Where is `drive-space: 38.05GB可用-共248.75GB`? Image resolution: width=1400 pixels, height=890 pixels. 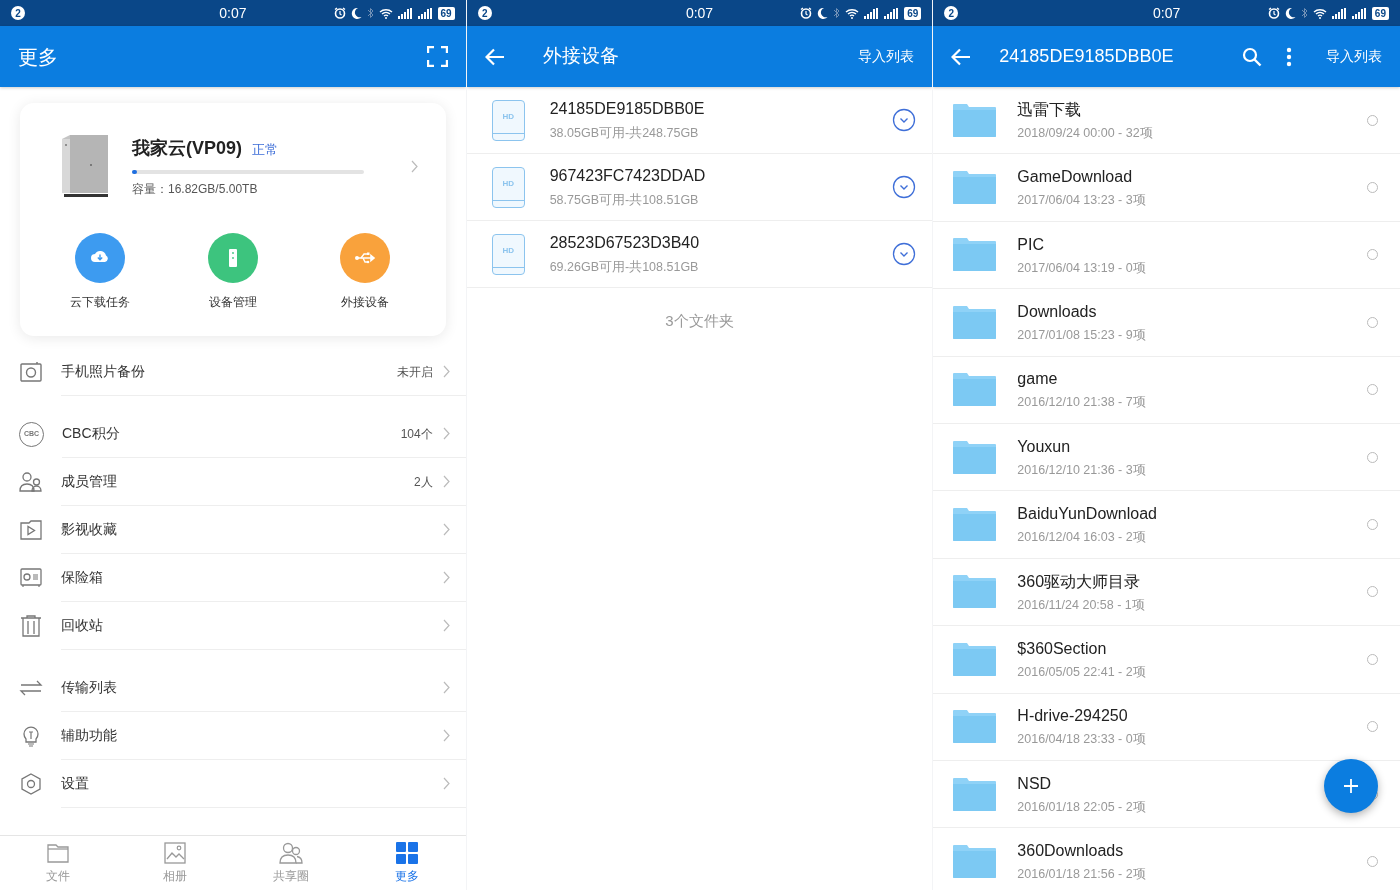
drive-space: 38.05GB可用-共248.75GB is located at coordinates (624, 134).